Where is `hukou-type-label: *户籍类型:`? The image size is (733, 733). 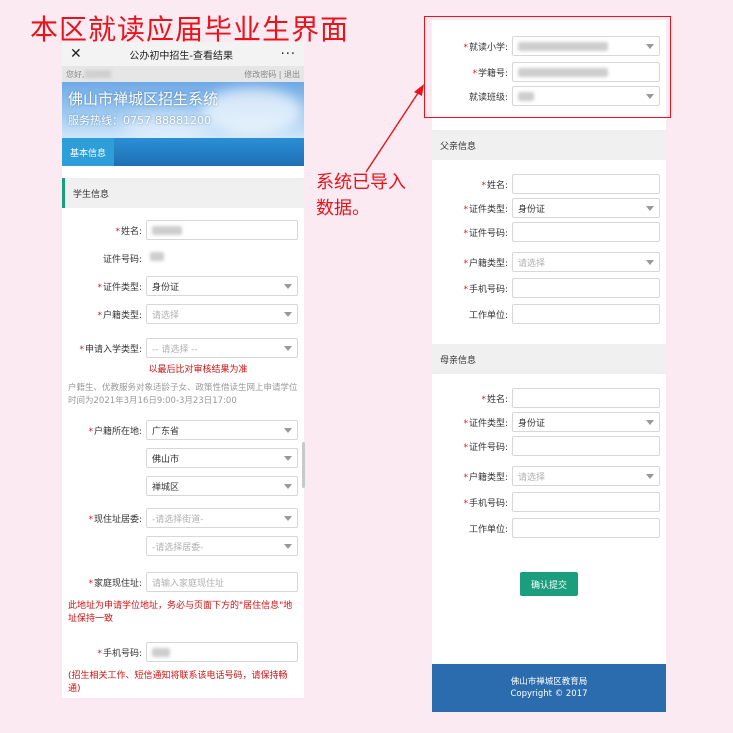 hukou-type-label: *户籍类型: is located at coordinates (119, 315).